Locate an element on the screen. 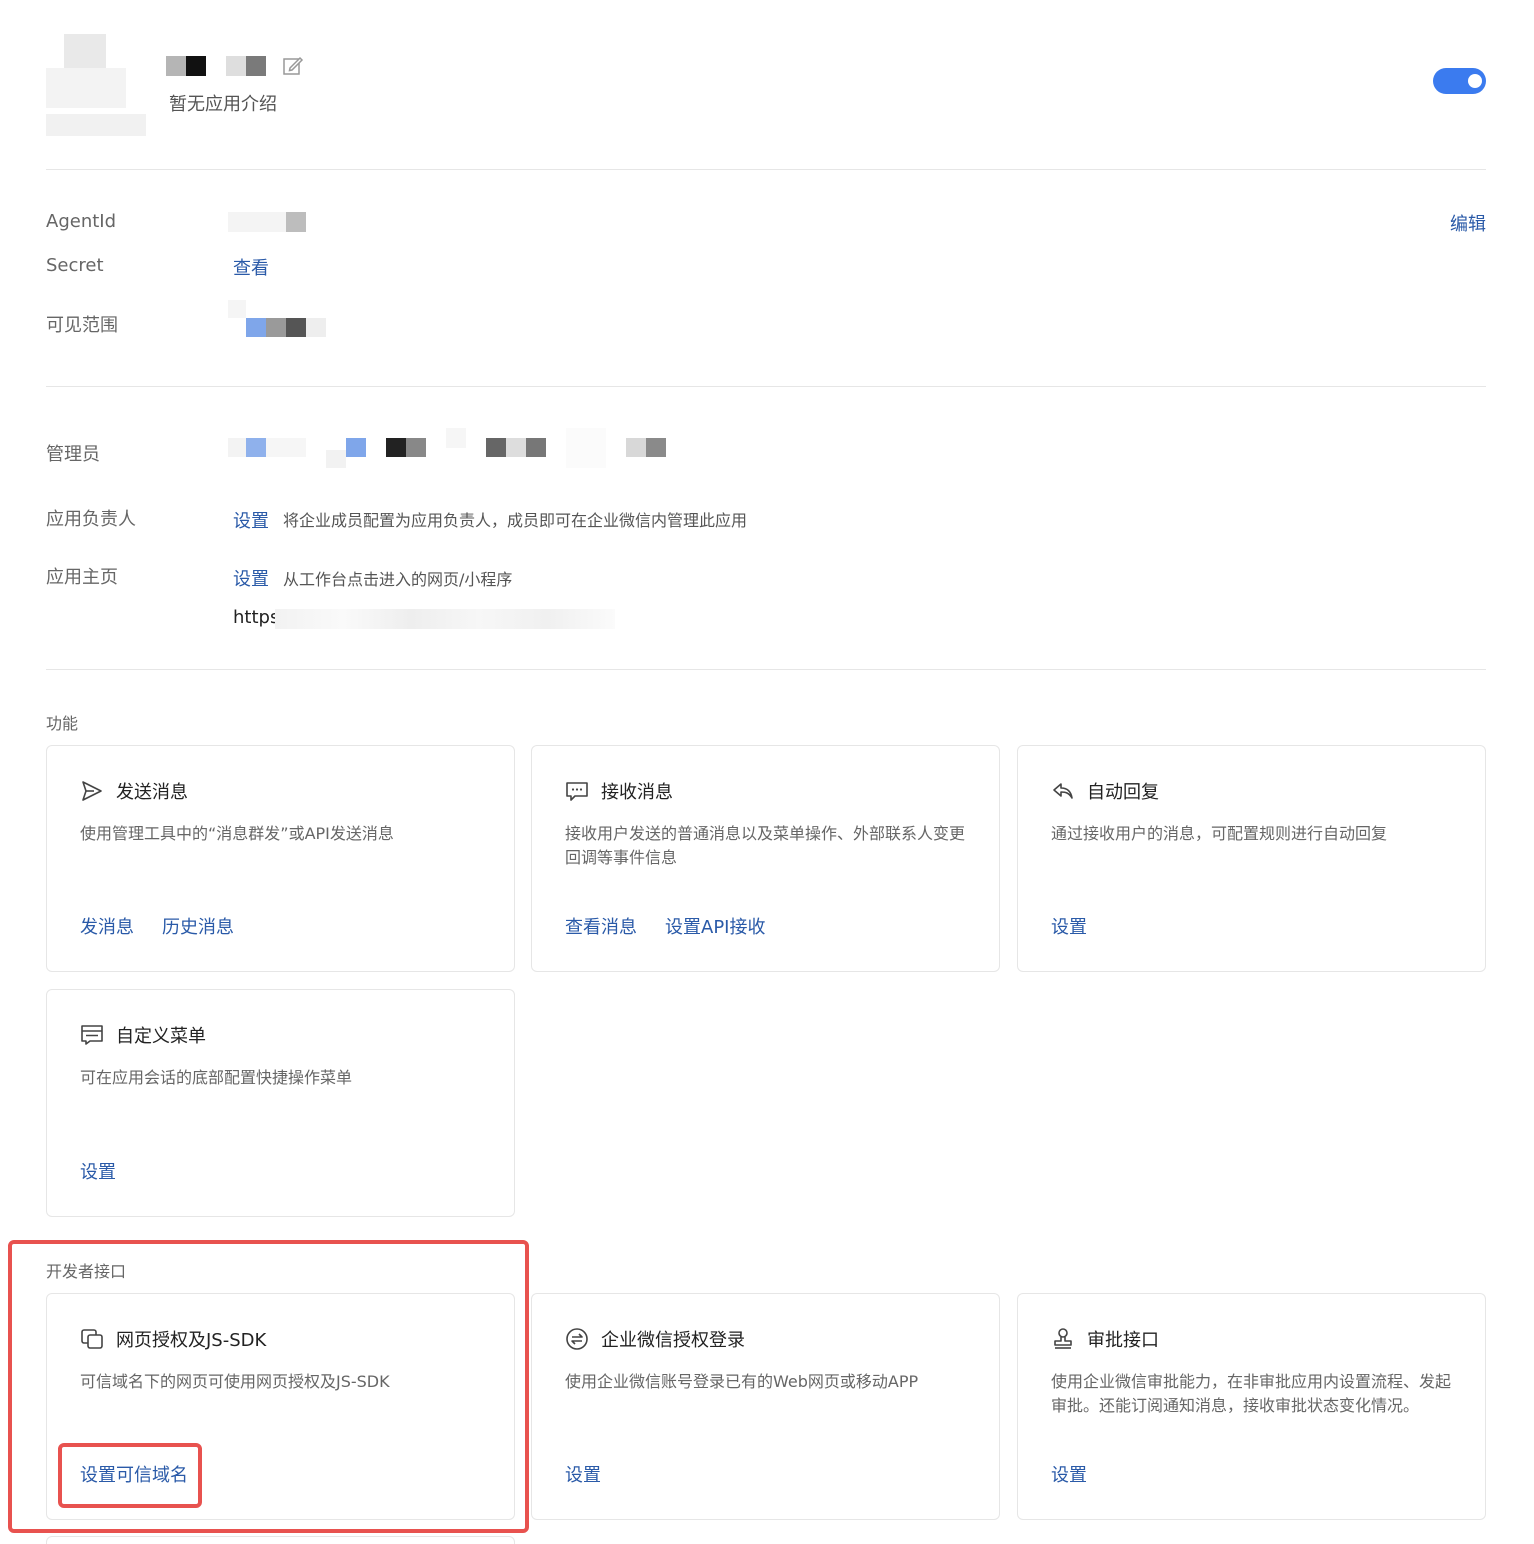  app-description: 暂无应用介绍 is located at coordinates (223, 104).